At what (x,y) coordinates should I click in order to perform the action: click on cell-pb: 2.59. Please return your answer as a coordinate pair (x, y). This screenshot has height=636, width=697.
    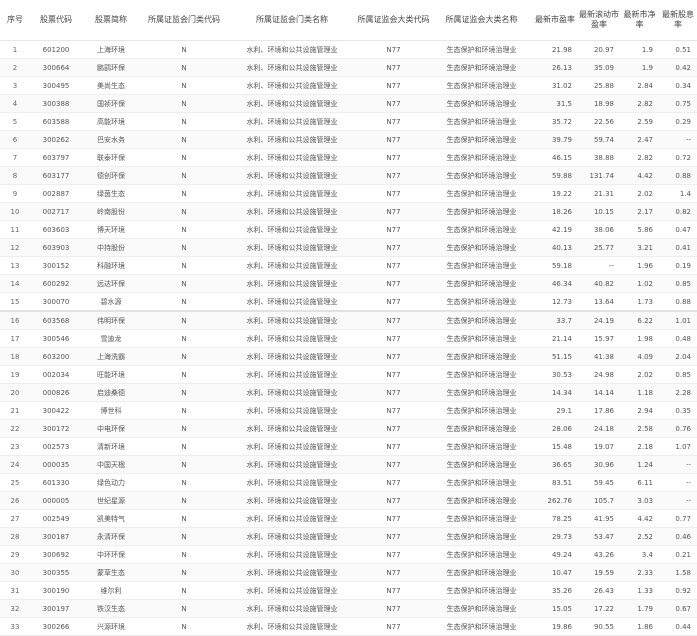
    Looking at the image, I should click on (639, 121).